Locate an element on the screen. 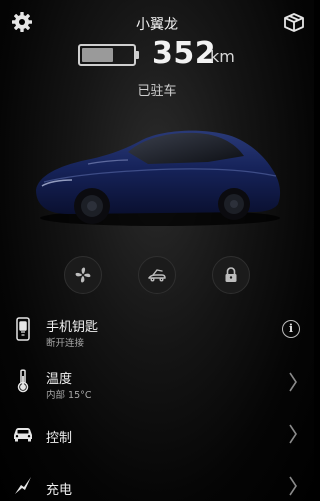 The width and height of the screenshot is (320, 501). menu-item-title: 温度 is located at coordinates (59, 379).